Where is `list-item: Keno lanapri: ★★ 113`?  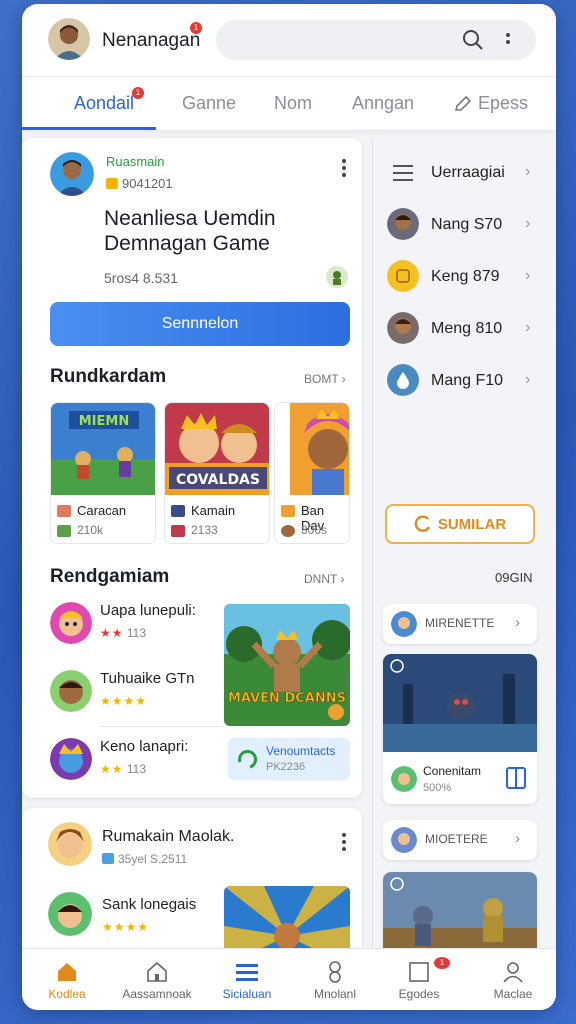
list-item: Keno lanapri: ★★ 113 is located at coordinates (136, 760).